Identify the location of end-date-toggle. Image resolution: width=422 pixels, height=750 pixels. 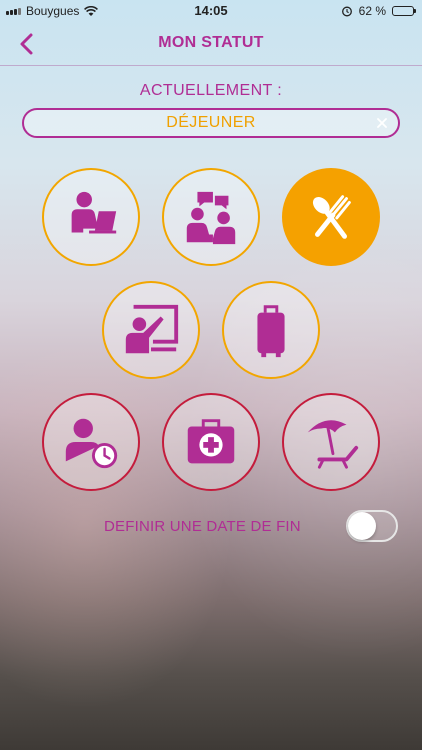
(372, 526).